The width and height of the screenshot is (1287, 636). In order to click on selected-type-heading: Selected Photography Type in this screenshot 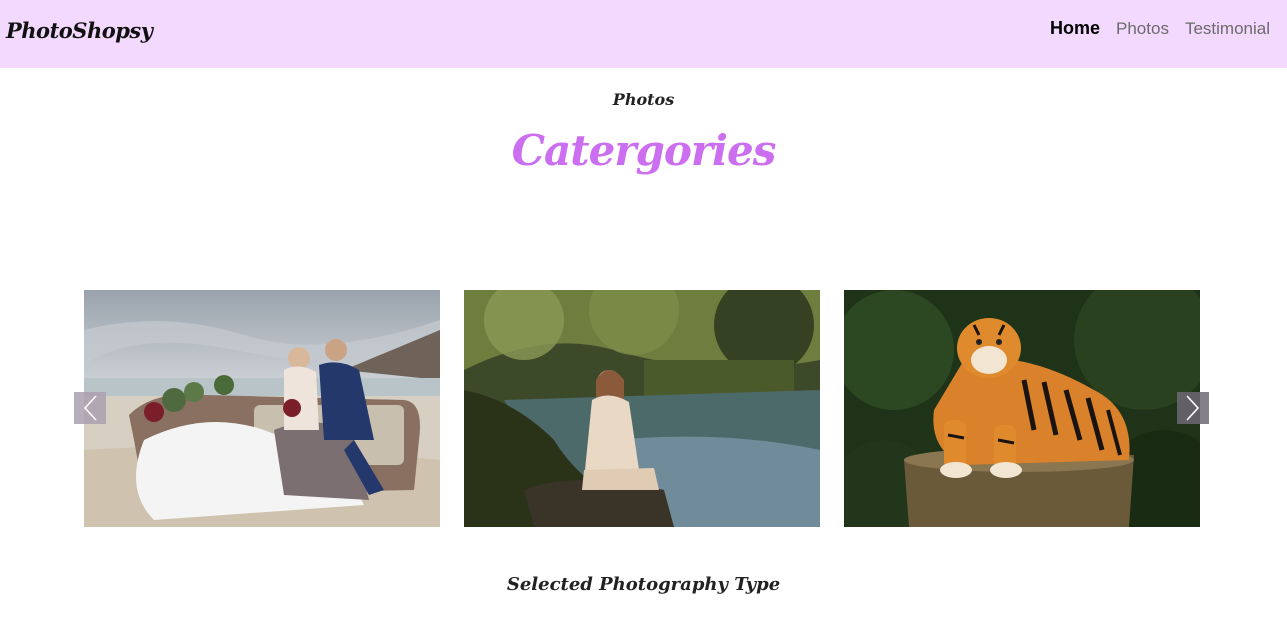, I will do `click(643, 584)`.